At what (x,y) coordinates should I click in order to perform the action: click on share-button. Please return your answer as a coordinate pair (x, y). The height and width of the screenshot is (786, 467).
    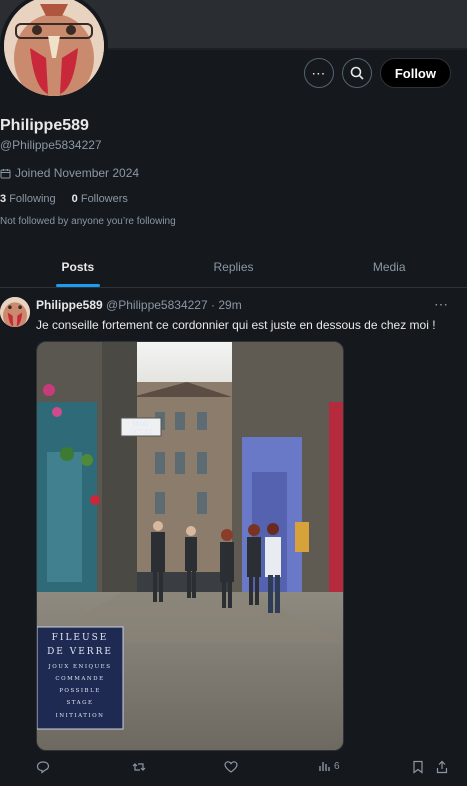
    Looking at the image, I should click on (442, 767).